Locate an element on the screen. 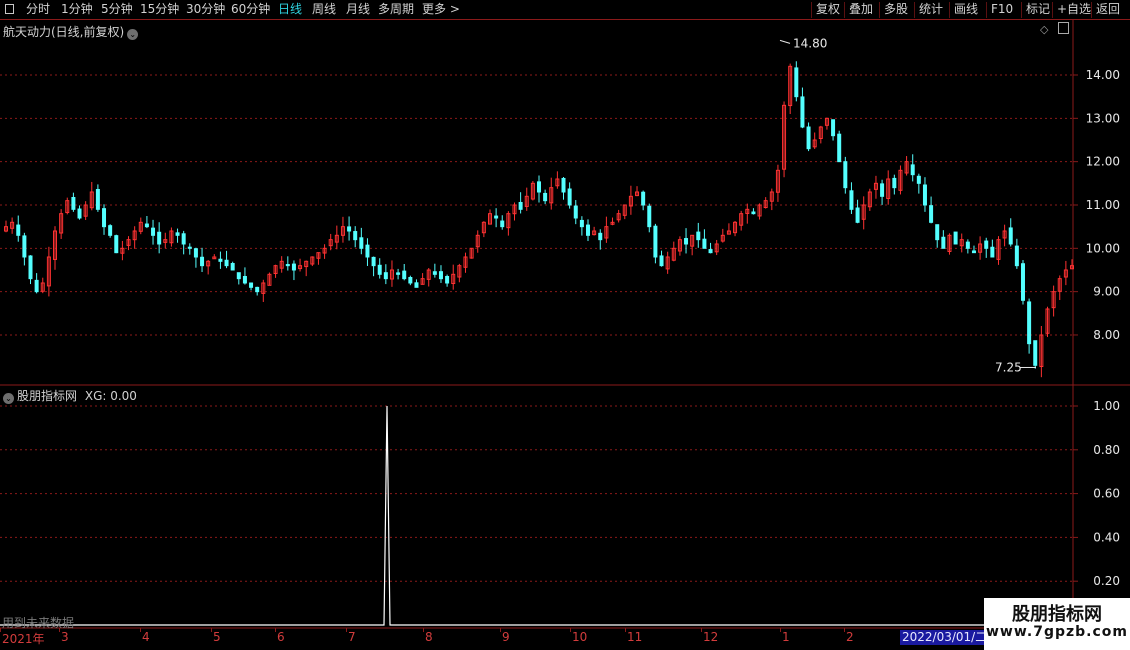 This screenshot has height=650, width=1130. toolbar-button-1: 叠加 is located at coordinates (861, 9).